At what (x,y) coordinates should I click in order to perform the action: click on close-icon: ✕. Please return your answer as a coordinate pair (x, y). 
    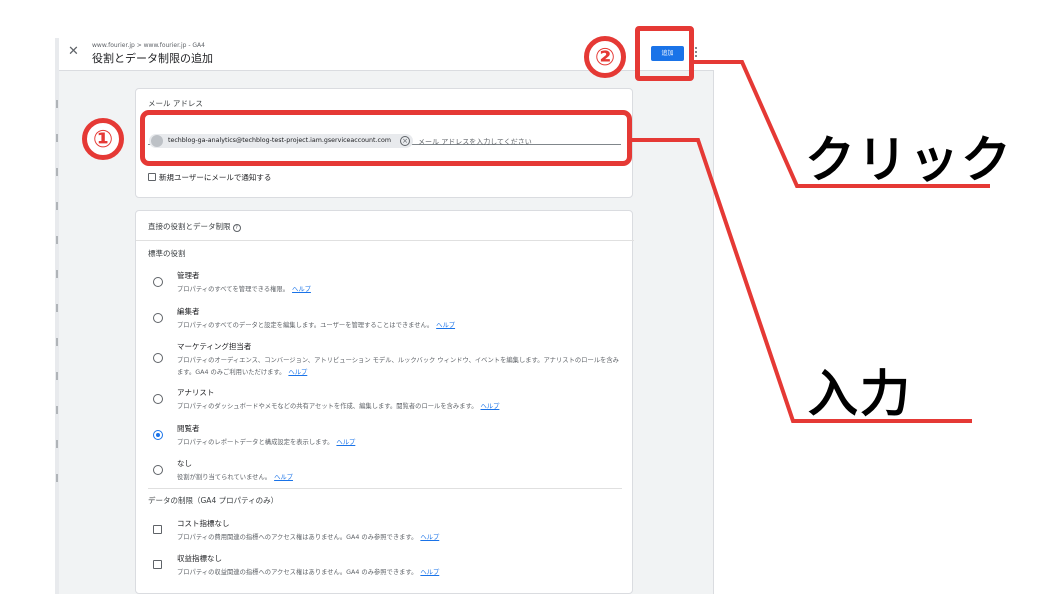
    Looking at the image, I should click on (74, 51).